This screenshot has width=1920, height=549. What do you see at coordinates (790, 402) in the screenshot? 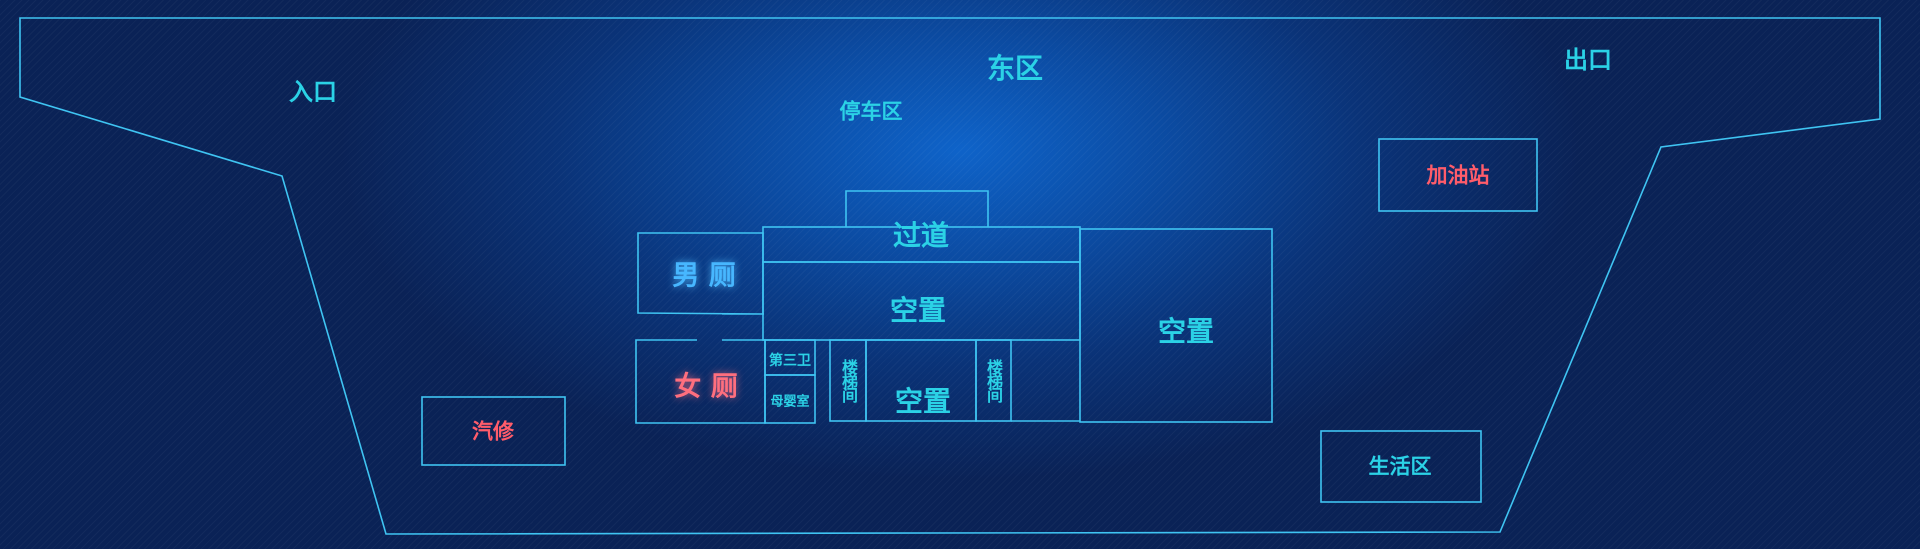
I see `nursing-room-label: 母婴室` at bounding box center [790, 402].